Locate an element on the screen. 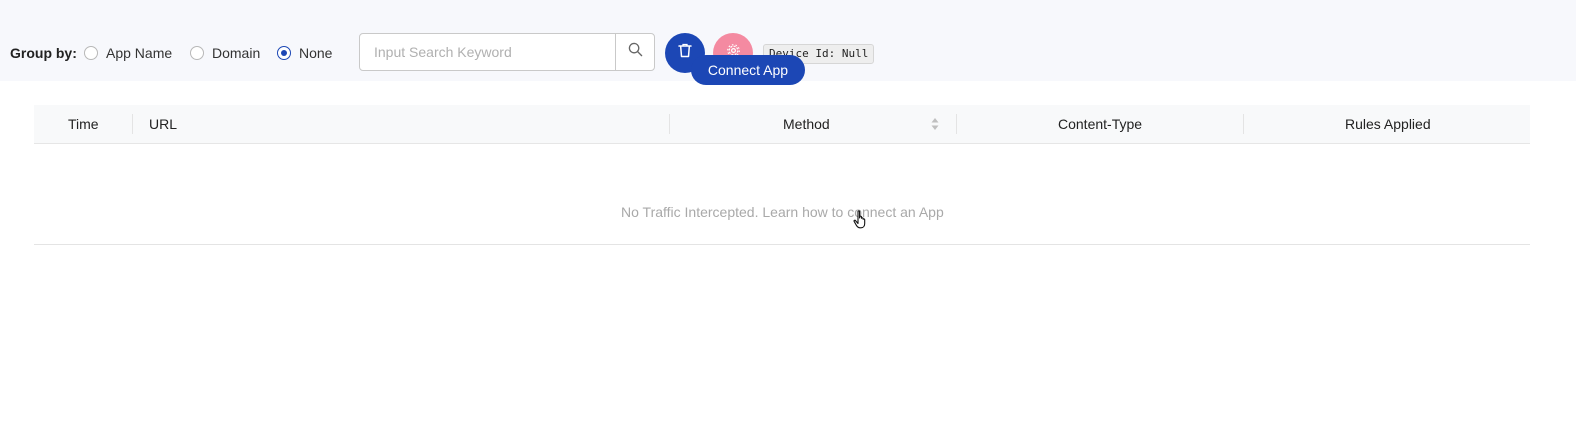 The width and height of the screenshot is (1576, 442). group-by-label: Group by: is located at coordinates (43, 53).